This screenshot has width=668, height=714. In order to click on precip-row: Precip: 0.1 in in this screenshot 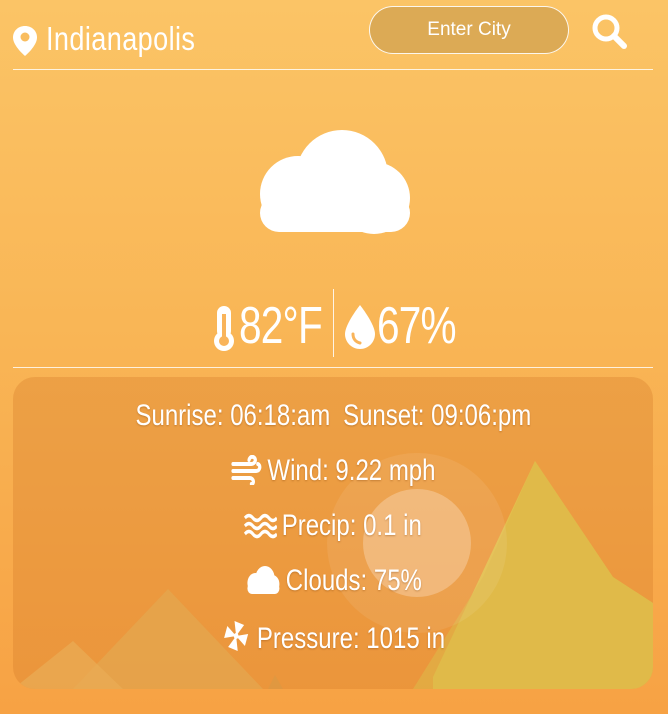, I will do `click(333, 526)`.